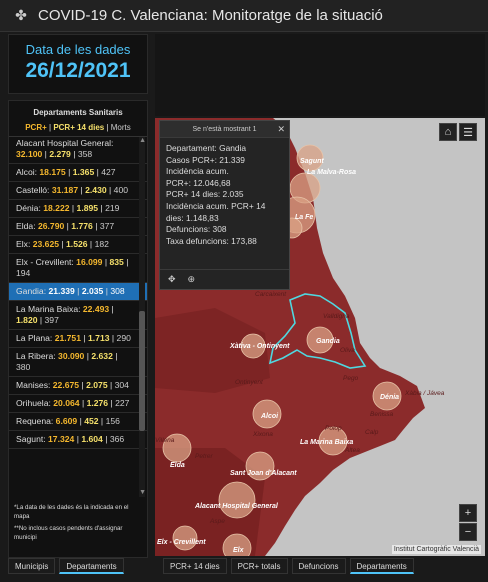 The width and height of the screenshot is (488, 582). Describe the element at coordinates (172, 279) in the screenshot. I see `move-icon: ✥` at that location.